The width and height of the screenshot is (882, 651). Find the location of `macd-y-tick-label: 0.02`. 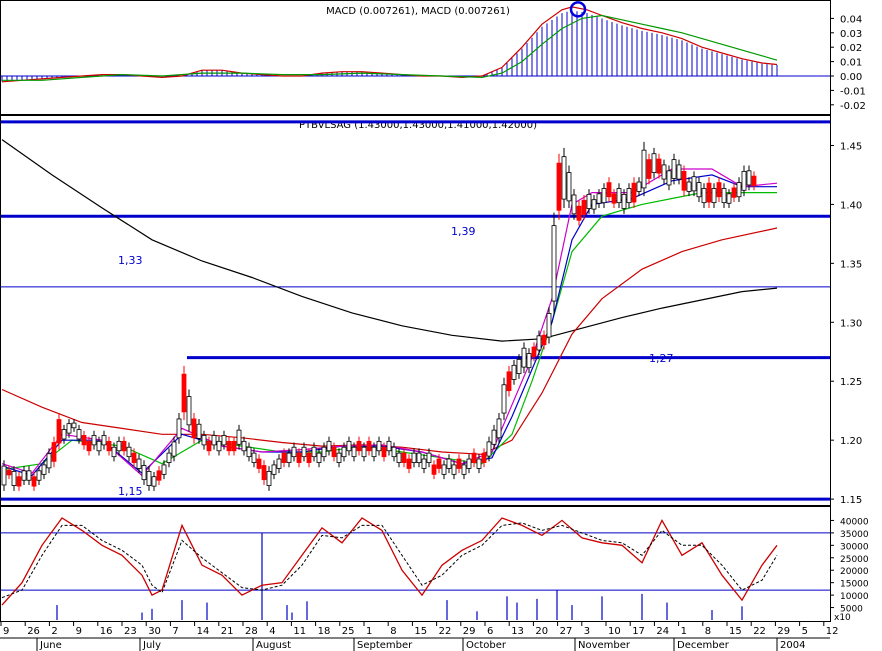

macd-y-tick-label: 0.02 is located at coordinates (851, 48).